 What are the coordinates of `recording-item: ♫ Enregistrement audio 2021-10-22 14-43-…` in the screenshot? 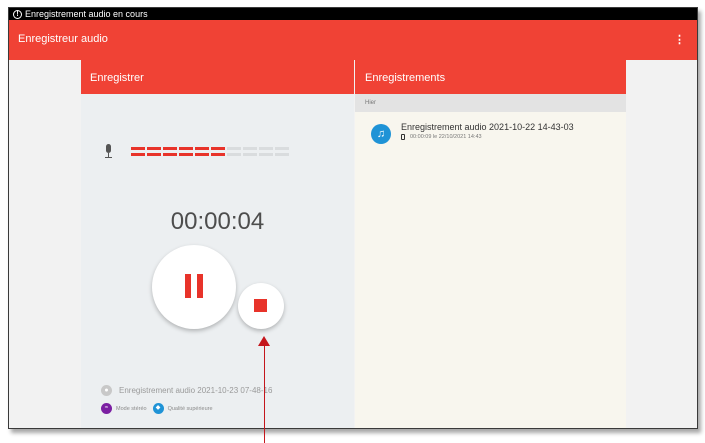 It's located at (472, 133).